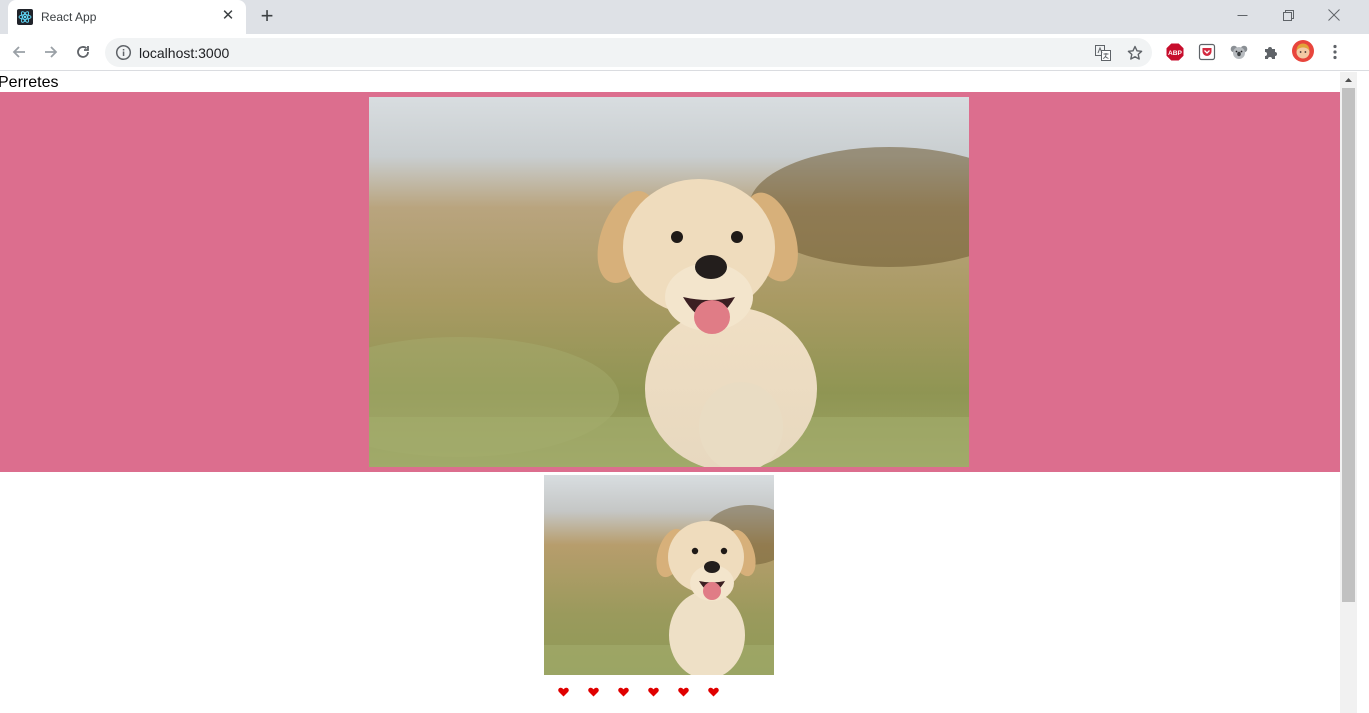 This screenshot has height=713, width=1369. I want to click on new-tab-plus-icon: +, so click(267, 16).